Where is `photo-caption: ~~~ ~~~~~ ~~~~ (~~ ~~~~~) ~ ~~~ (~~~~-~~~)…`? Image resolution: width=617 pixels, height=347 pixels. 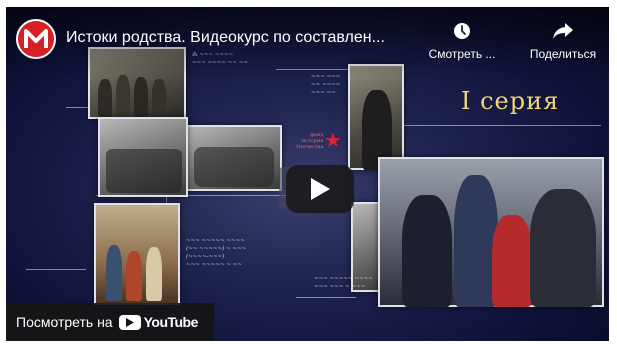
photo-caption: ~~~ ~~~~~ ~~~~ (~~ ~~~~~) ~ ~~~ (~~~~-~~~)… is located at coordinates (216, 253).